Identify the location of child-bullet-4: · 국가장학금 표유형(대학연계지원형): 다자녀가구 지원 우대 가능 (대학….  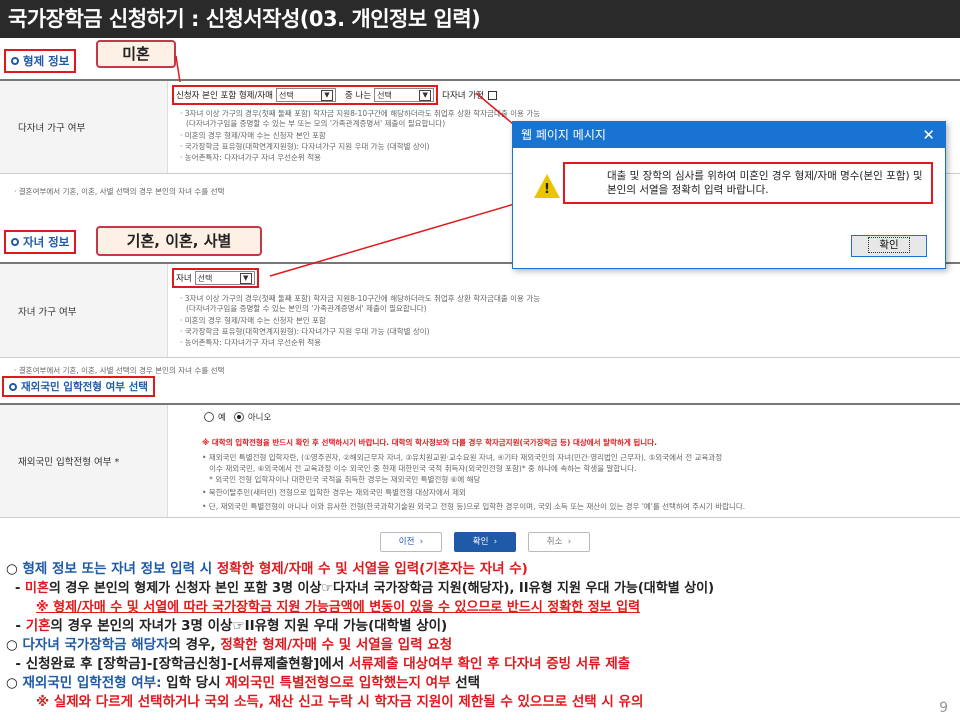
(305, 331).